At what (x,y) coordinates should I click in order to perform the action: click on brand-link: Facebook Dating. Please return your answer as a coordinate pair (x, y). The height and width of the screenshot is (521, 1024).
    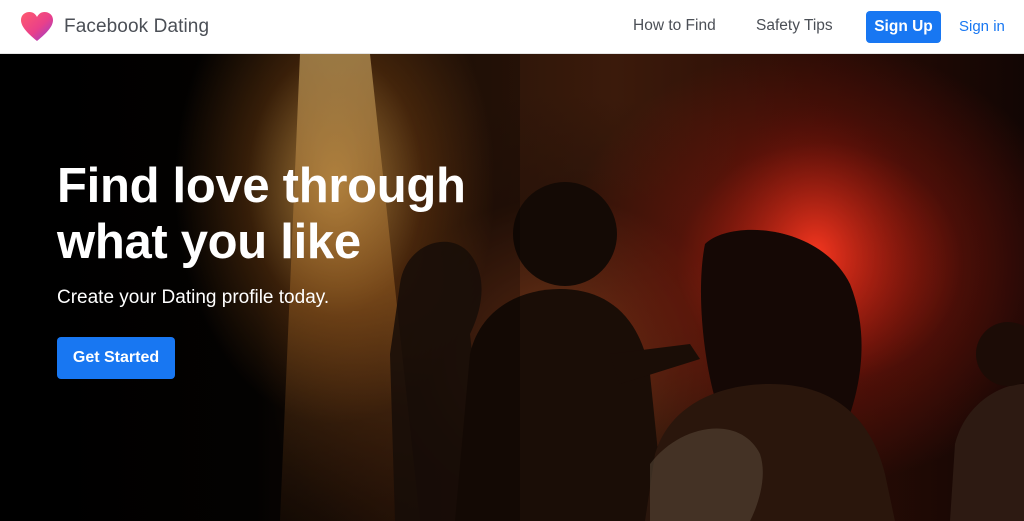
    Looking at the image, I should click on (114, 27).